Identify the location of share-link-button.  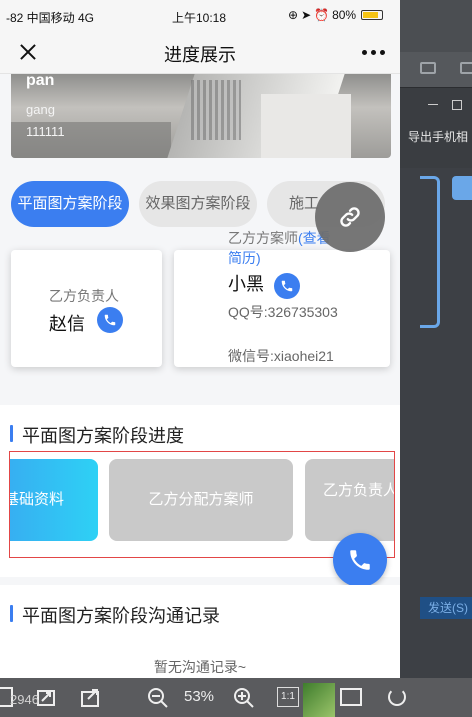
(350, 217).